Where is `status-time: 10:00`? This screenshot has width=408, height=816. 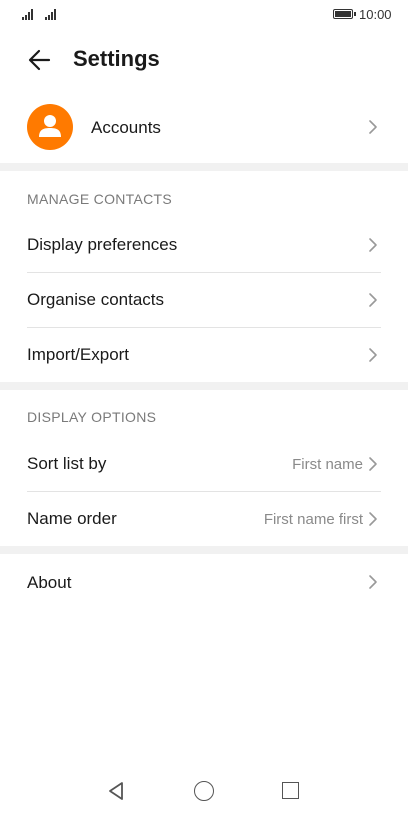
status-time: 10:00 is located at coordinates (375, 14).